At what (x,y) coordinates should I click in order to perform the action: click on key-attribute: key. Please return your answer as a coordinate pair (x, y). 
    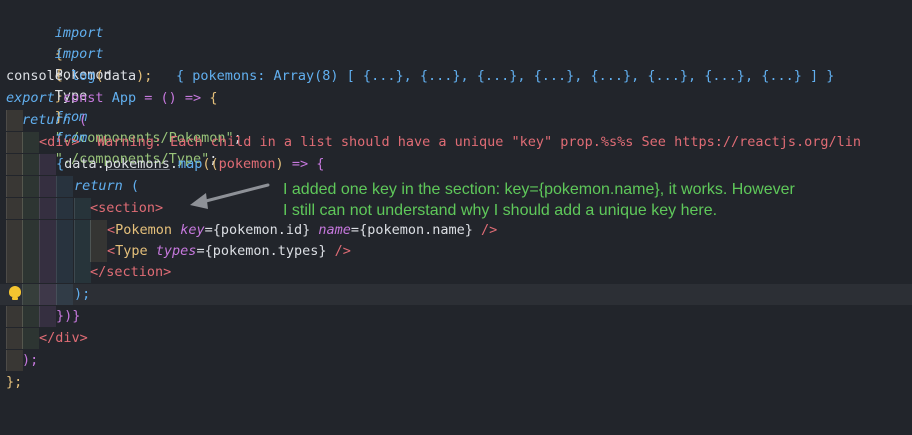
    Looking at the image, I should click on (192, 230).